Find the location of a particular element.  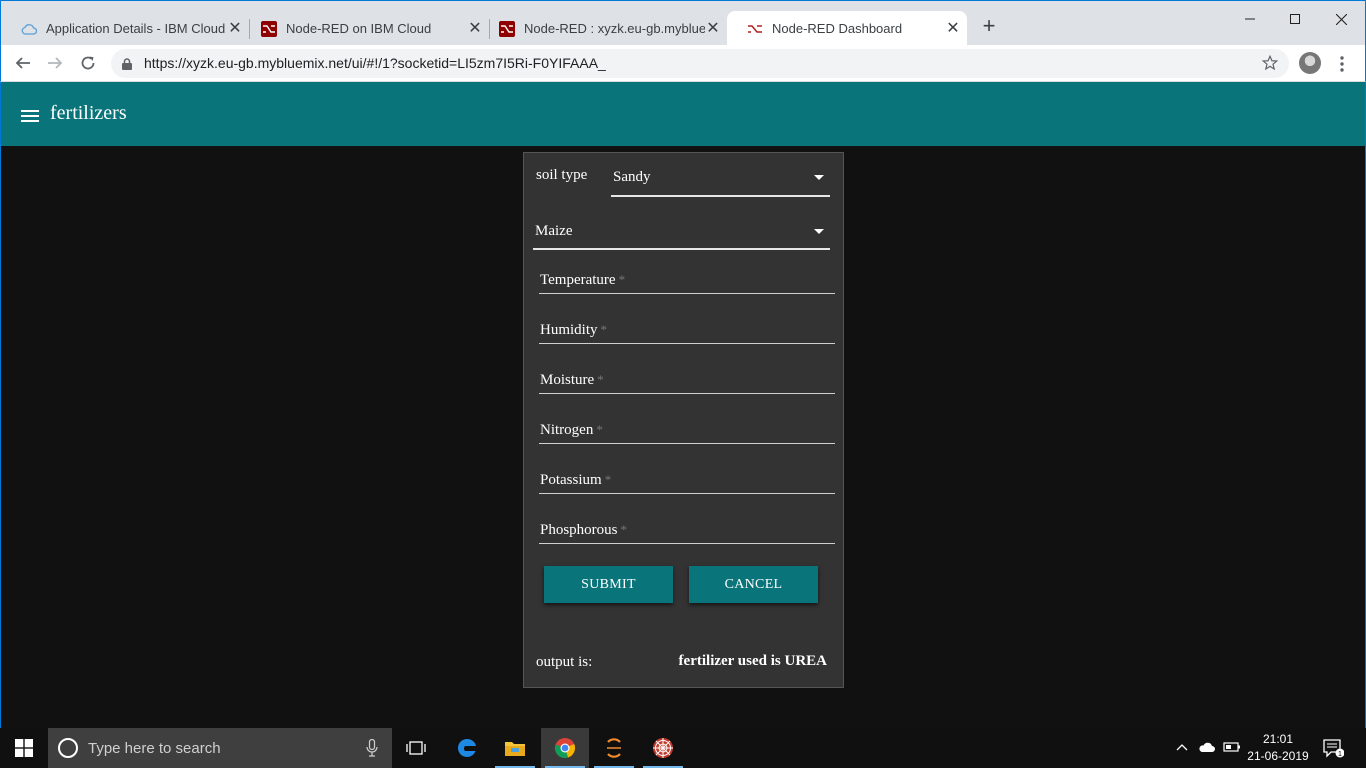

potassium-placeholder: Potassium * is located at coordinates (576, 480).